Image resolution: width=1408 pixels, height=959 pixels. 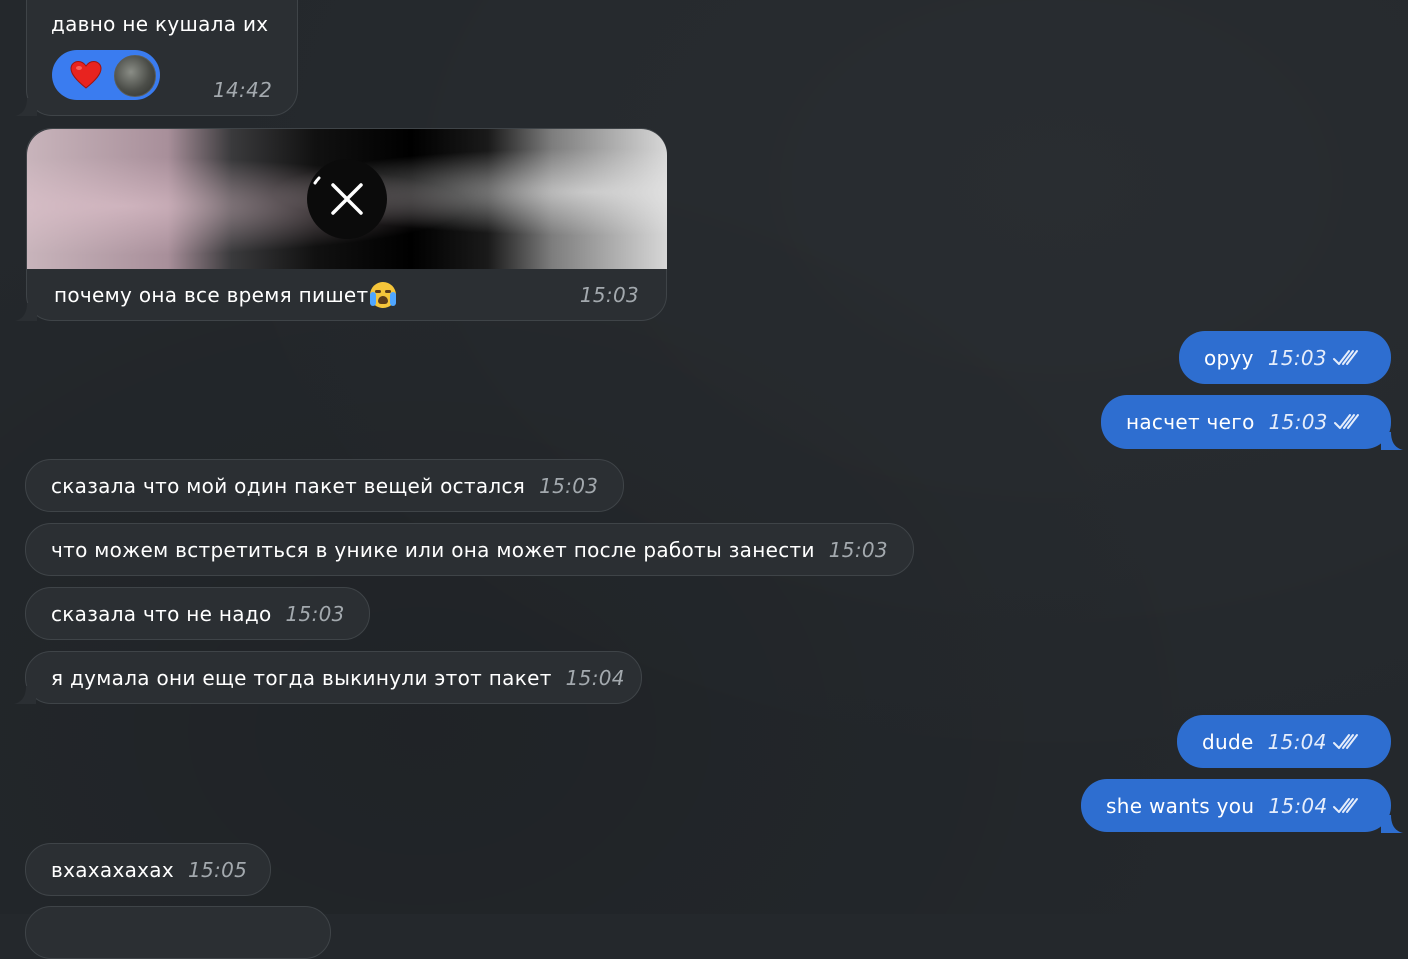 I want to click on message-text: сказала что не надо, so click(x=161, y=613).